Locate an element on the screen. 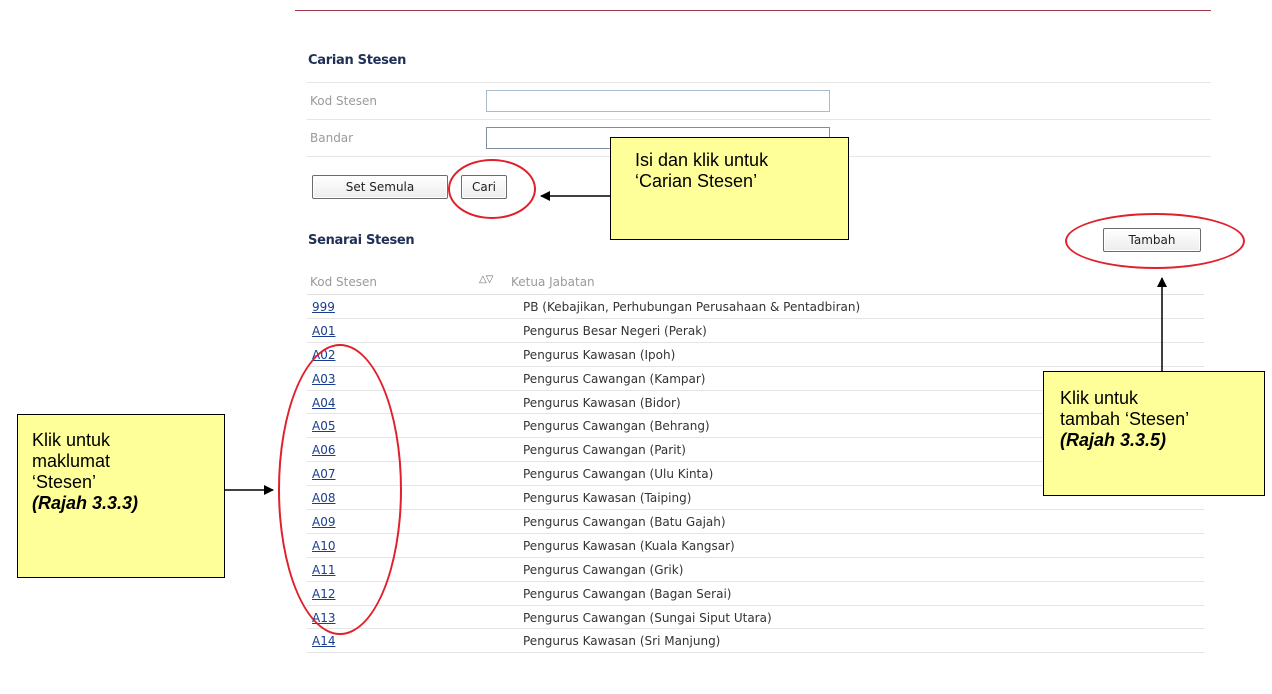 This screenshot has width=1272, height=694. callout-reference: (Rajah 3.3.5) is located at coordinates (1113, 440).